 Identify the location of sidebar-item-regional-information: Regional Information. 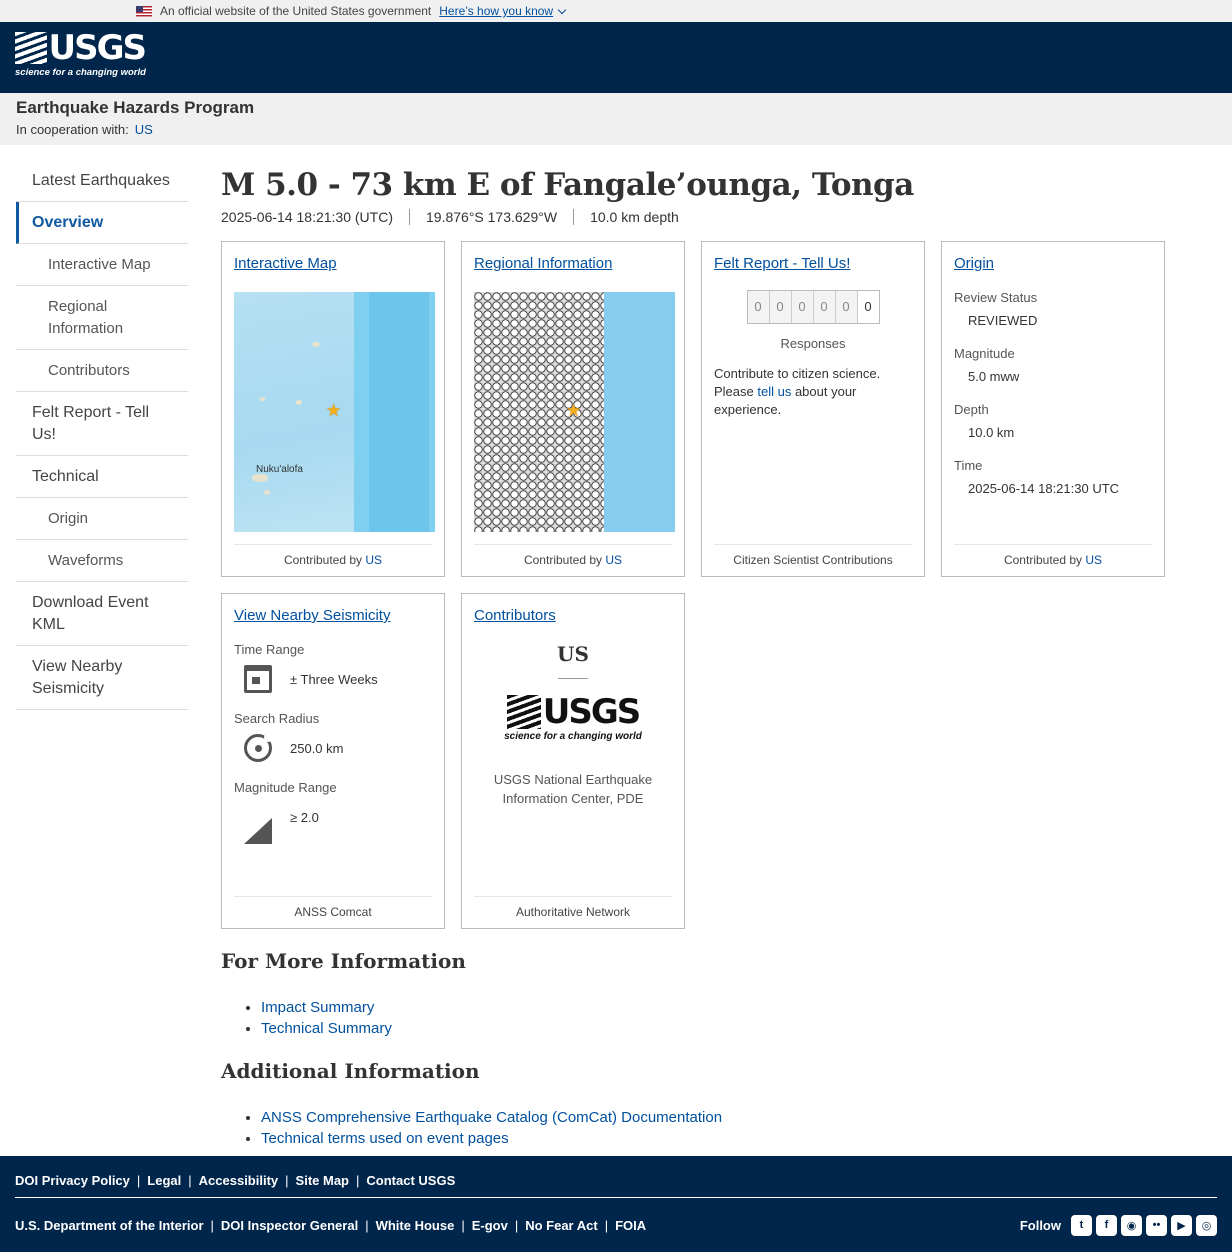
(102, 318).